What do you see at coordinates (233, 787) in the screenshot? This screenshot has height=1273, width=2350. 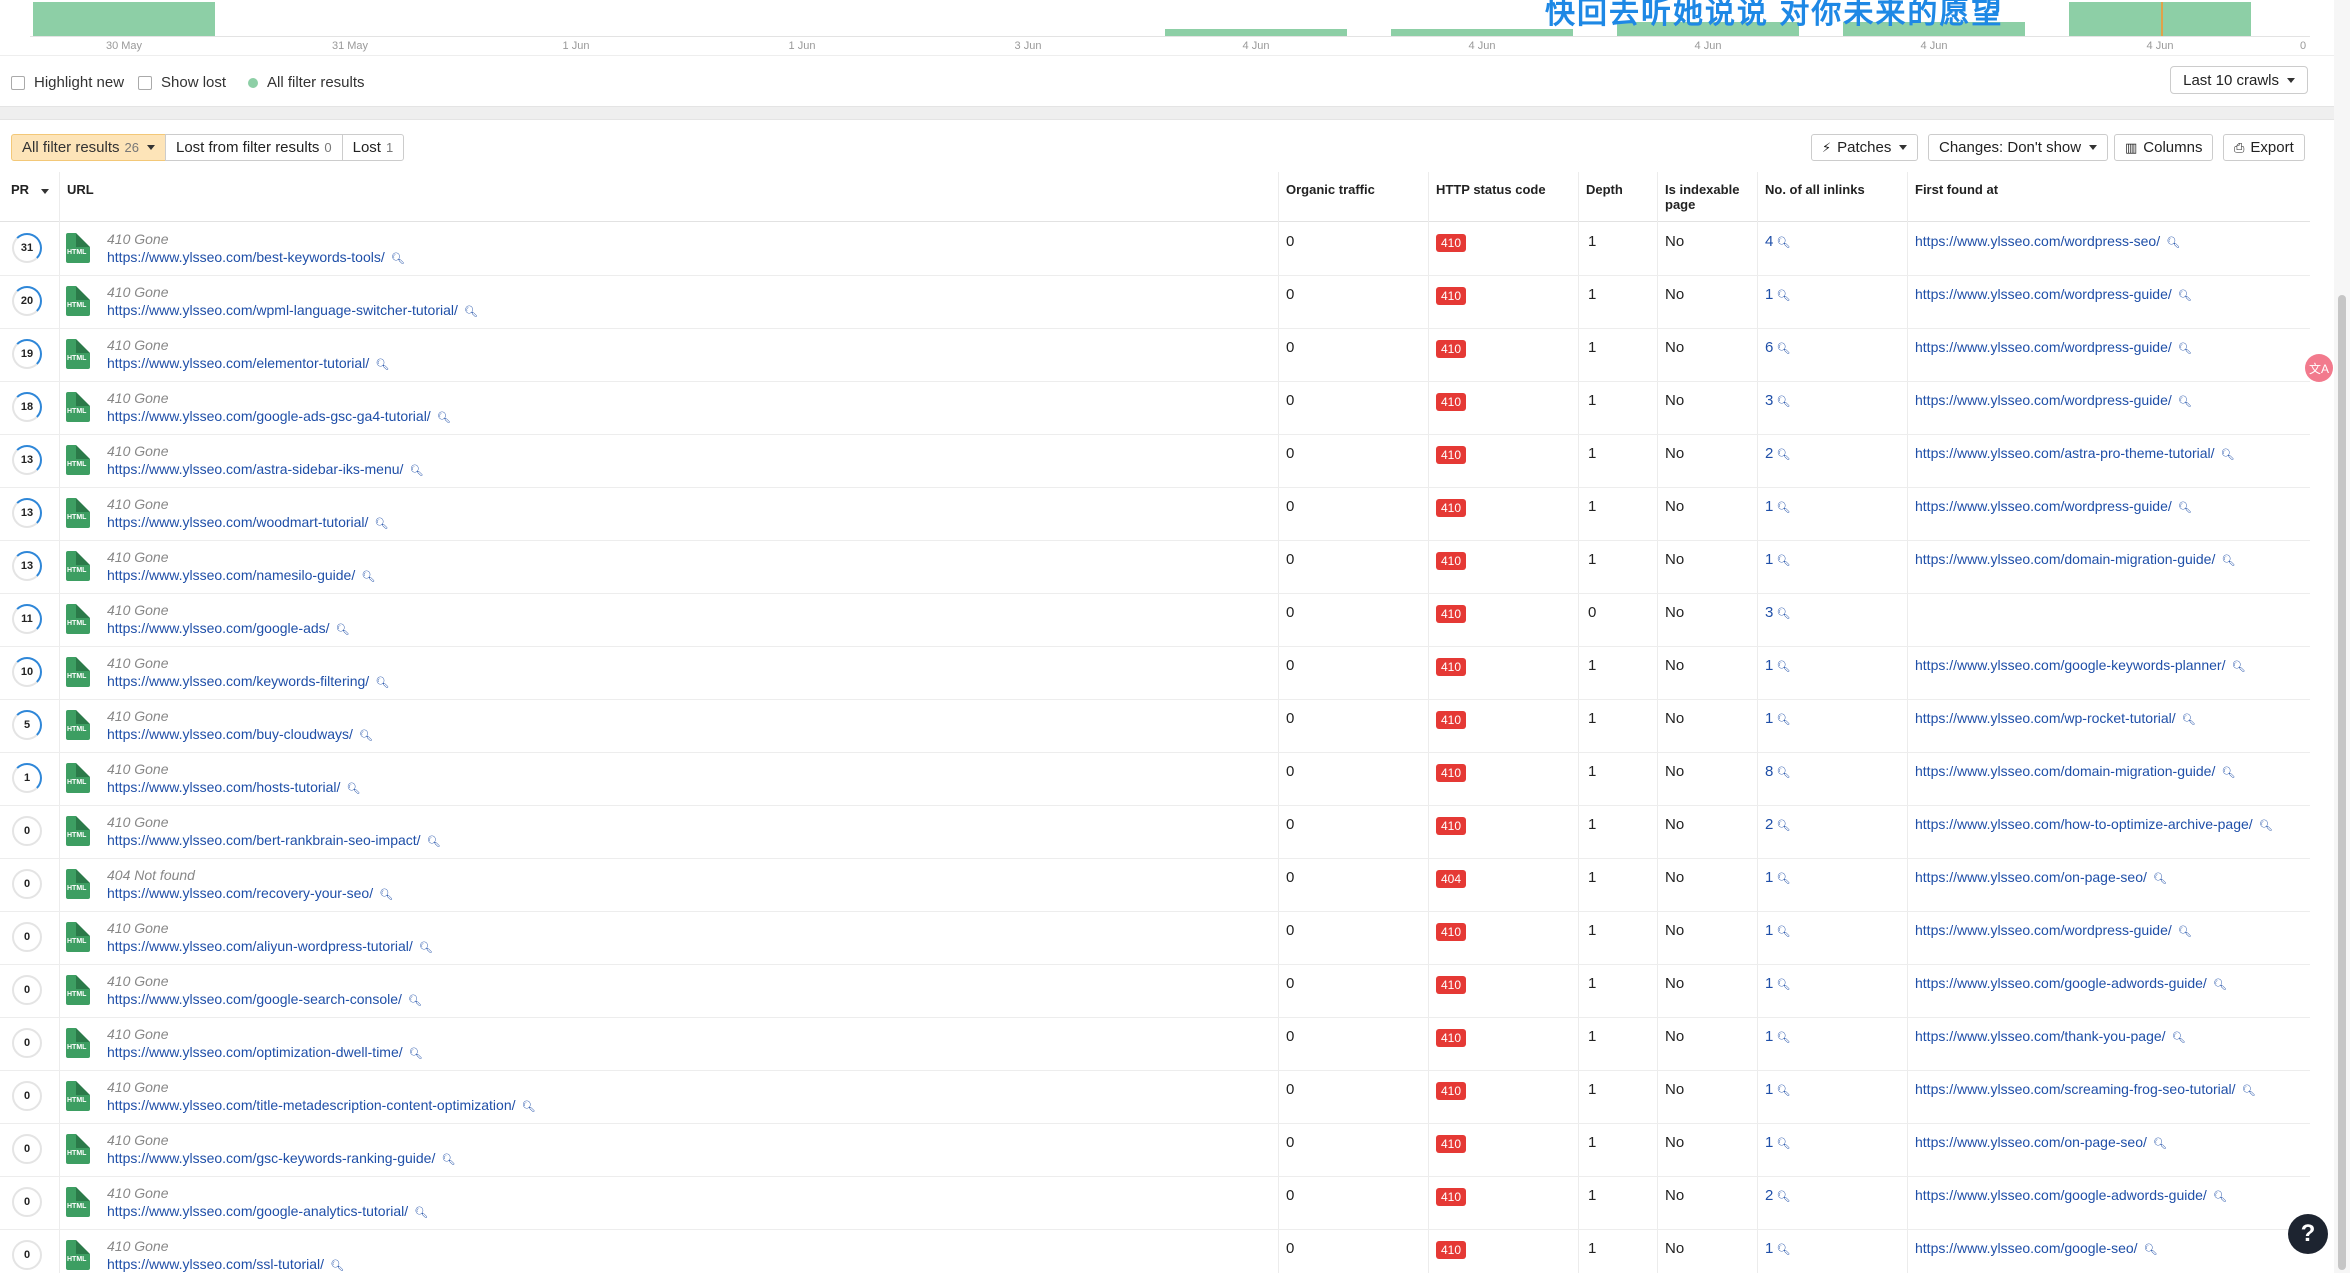 I see `url-cell: https://www.ylsseo.com/hosts-tutorial/ 🔍︎` at bounding box center [233, 787].